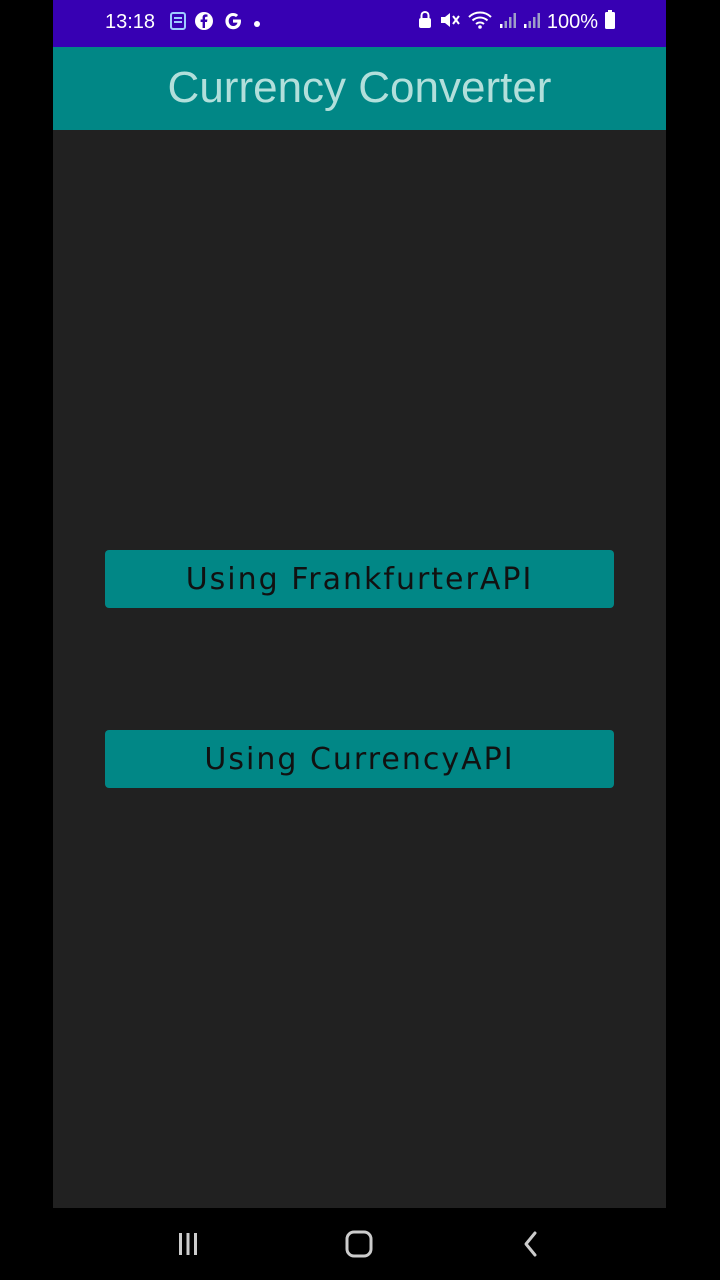  I want to click on battery-icon, so click(610, 22).